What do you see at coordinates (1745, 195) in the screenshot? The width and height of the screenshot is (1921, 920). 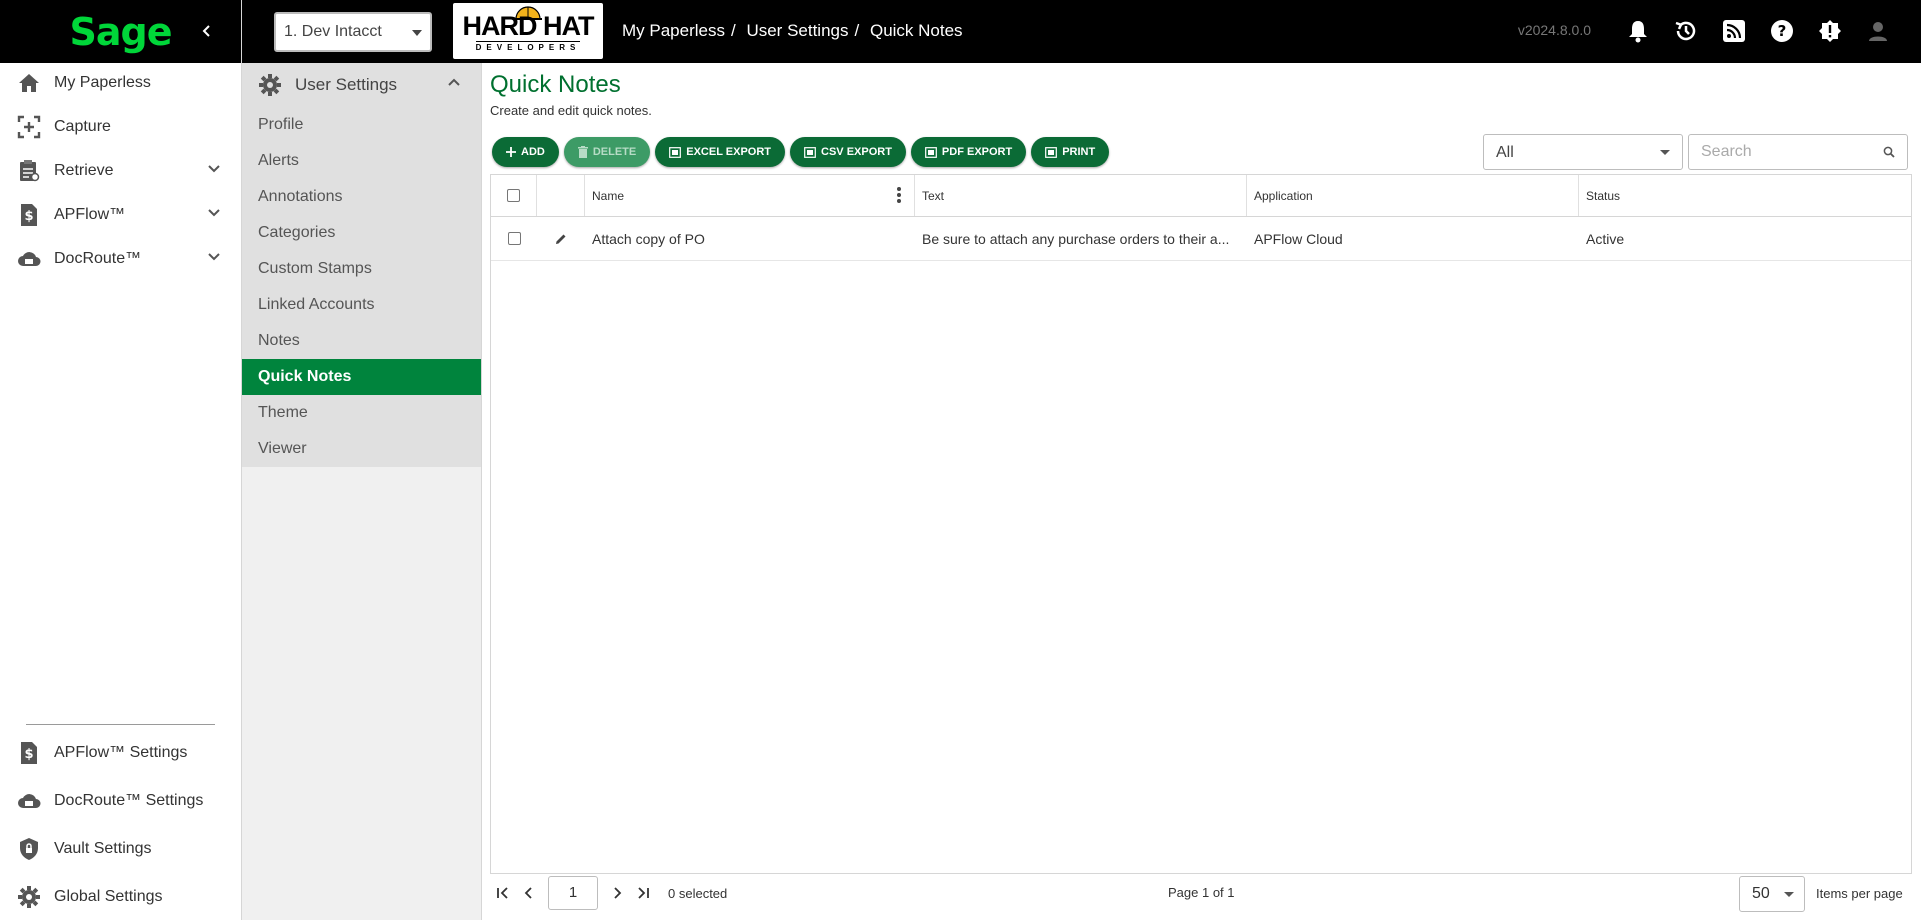 I see `column-header-status: Status` at bounding box center [1745, 195].